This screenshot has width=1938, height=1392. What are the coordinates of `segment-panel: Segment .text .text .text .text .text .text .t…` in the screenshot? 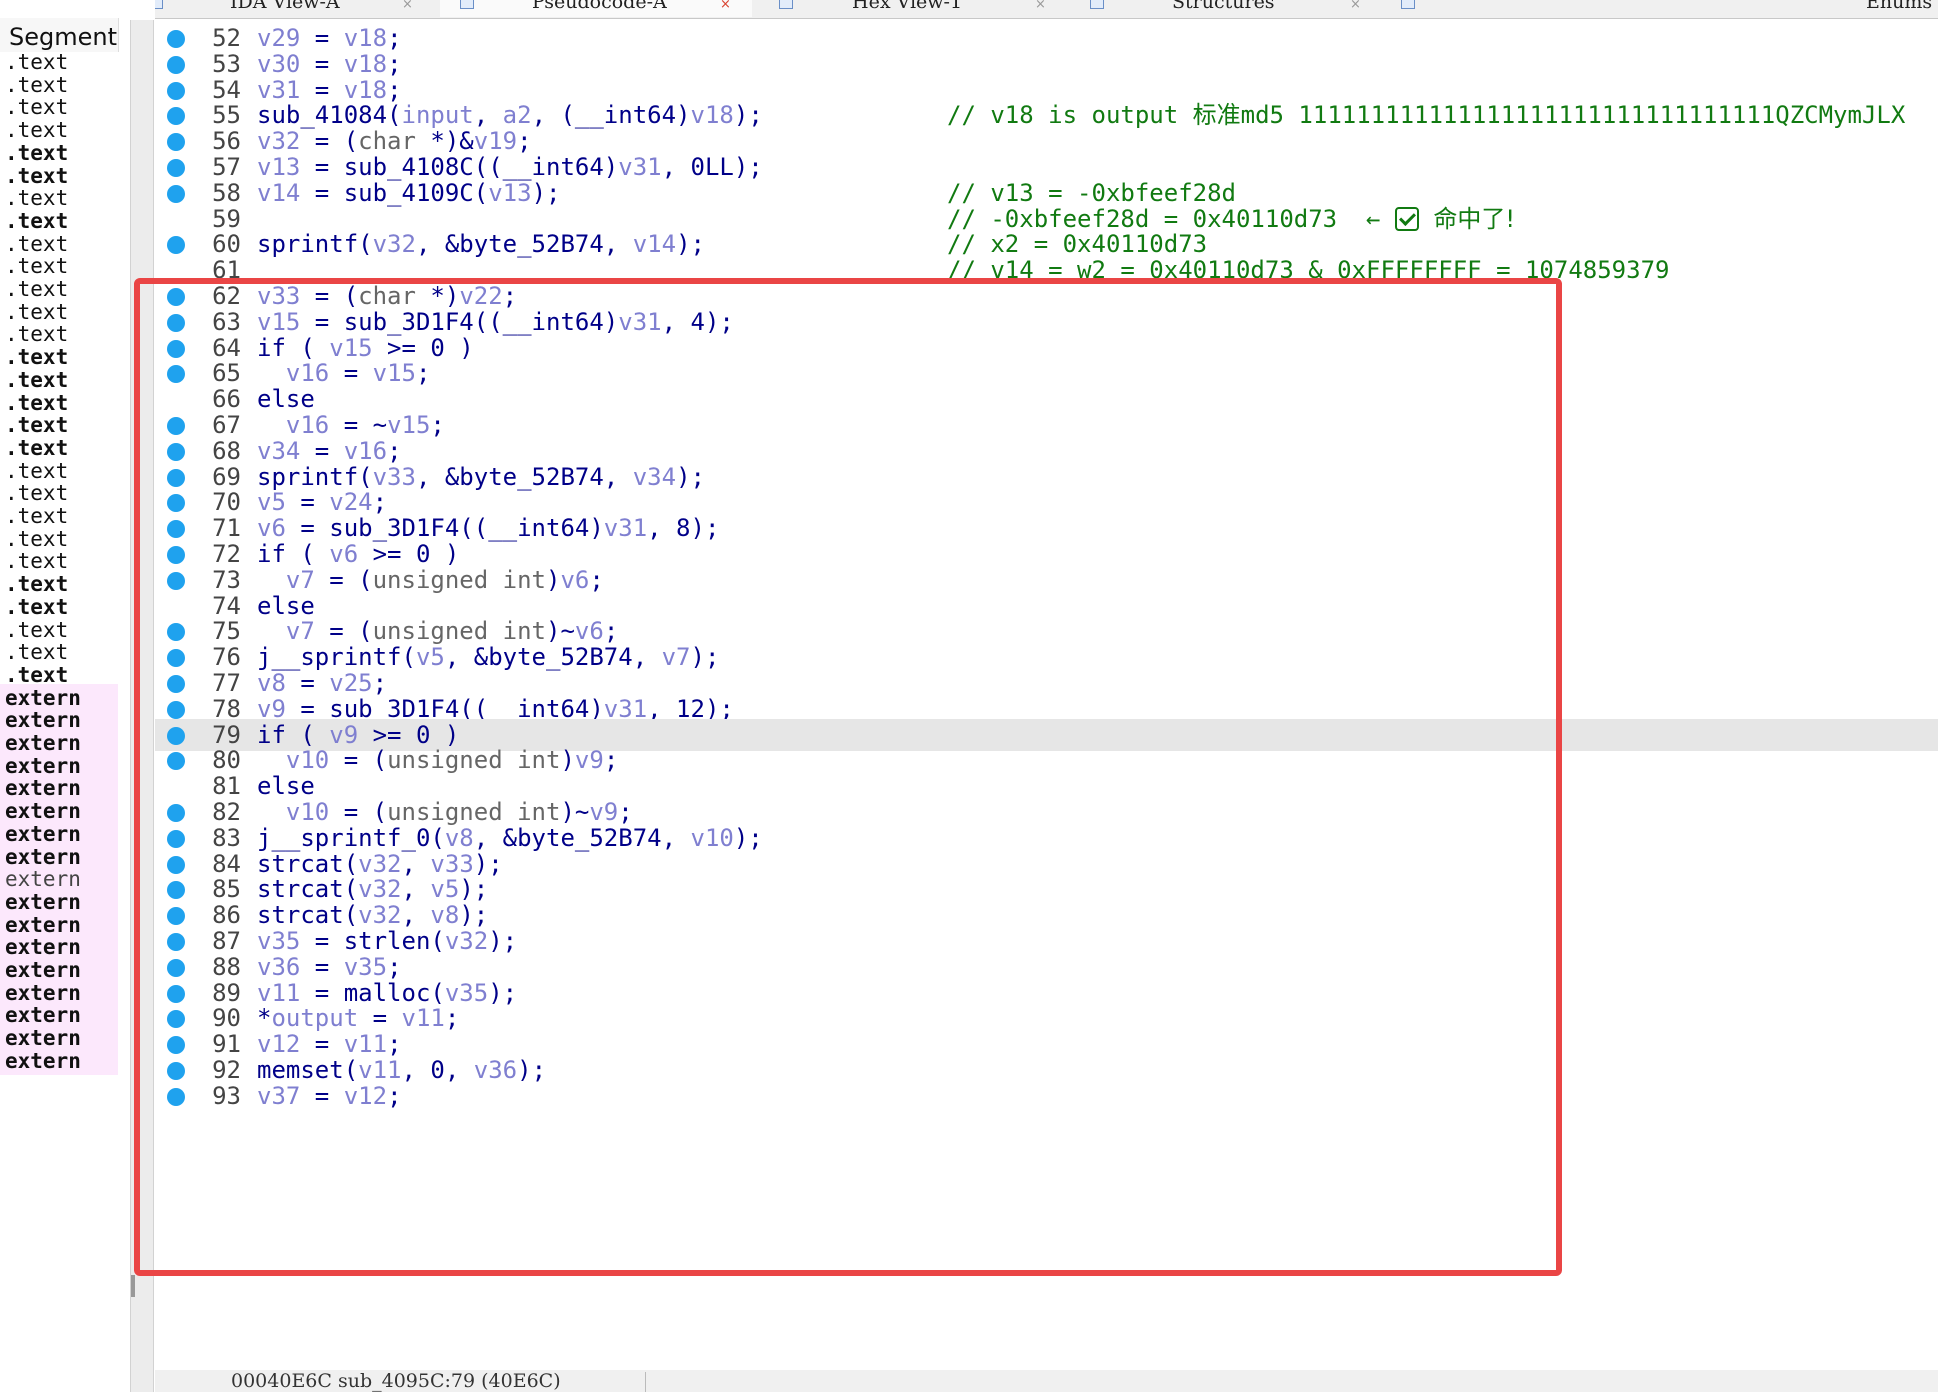 It's located at (59, 673).